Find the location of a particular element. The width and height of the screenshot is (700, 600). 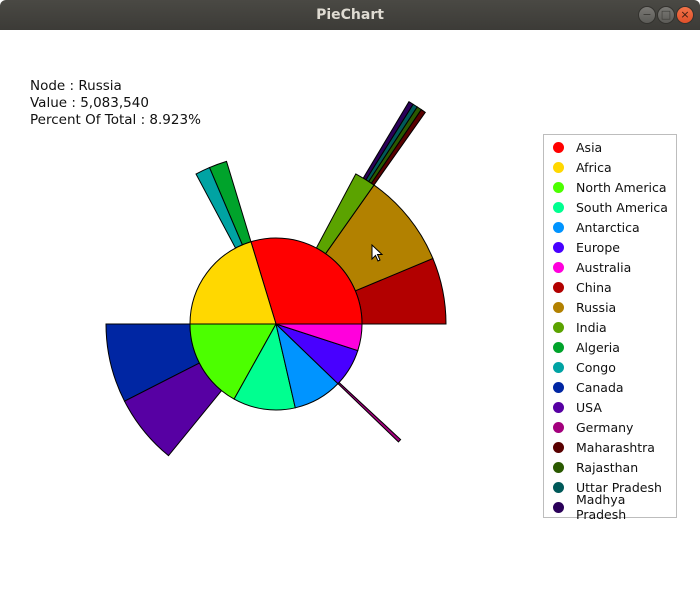

legend-label: Congo is located at coordinates (596, 367).